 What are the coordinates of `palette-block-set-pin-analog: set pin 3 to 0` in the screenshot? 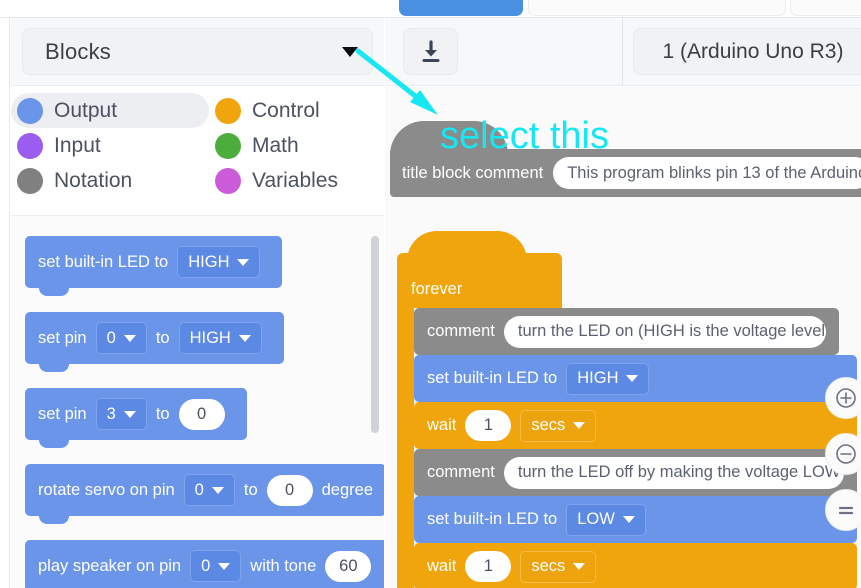 It's located at (136, 418).